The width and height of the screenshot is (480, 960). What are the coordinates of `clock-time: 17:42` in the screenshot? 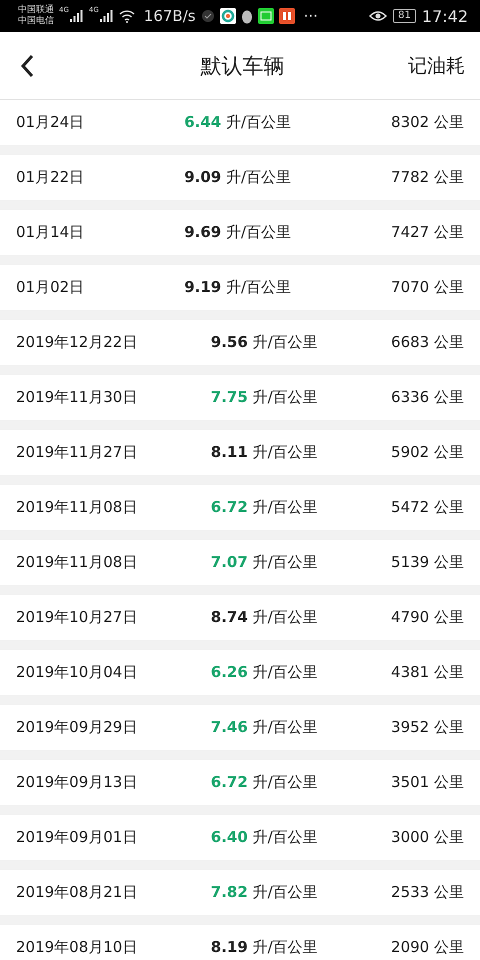 It's located at (445, 16).